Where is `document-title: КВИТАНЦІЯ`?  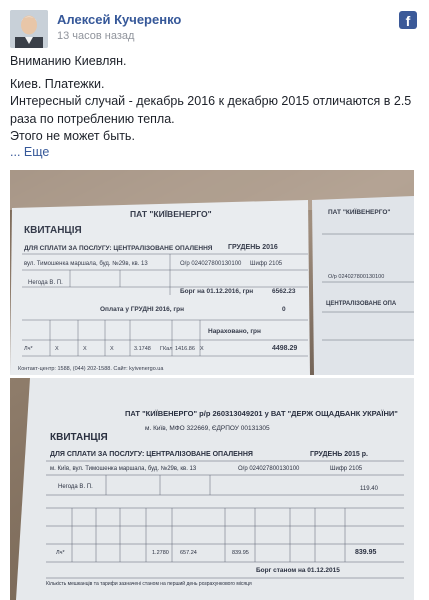 document-title: КВИТАНЦІЯ is located at coordinates (79, 437).